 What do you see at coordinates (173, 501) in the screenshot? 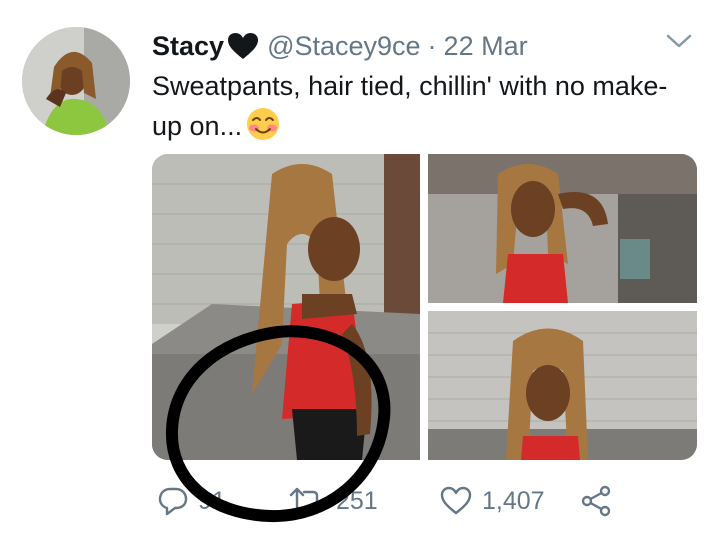
I see `reply-icon` at bounding box center [173, 501].